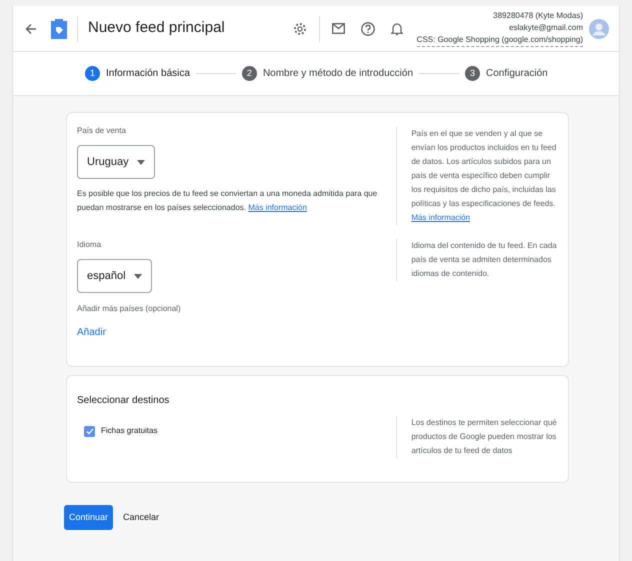  I want to click on help-text: Los destinos te permiten seleccionar qué productos de Google pueden mostrar los artículos de tu feed de datos, so click(484, 437).